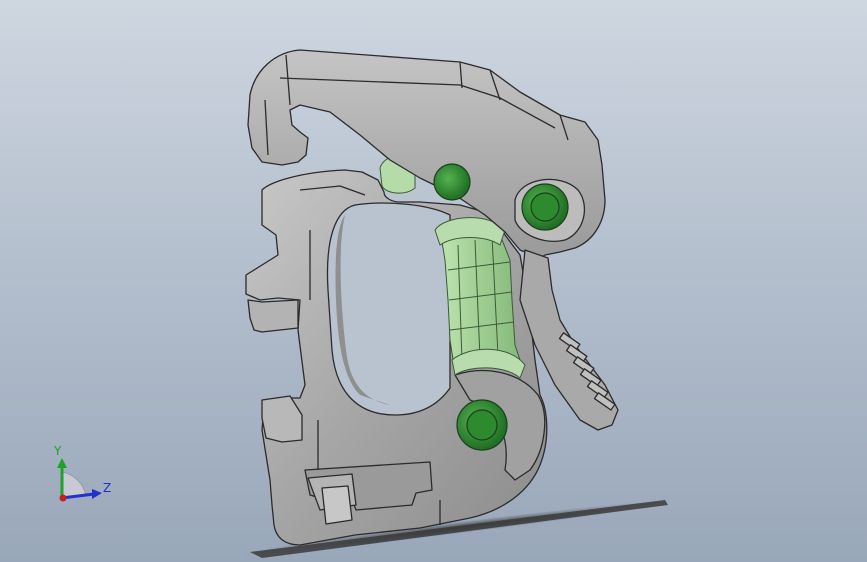  I want to click on triad-y-label: Y, so click(57, 451).